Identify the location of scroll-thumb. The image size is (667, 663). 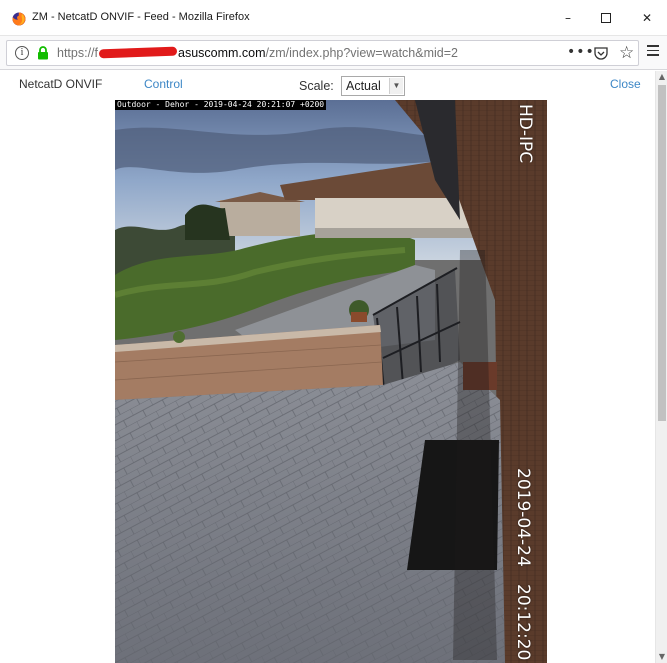
(662, 253).